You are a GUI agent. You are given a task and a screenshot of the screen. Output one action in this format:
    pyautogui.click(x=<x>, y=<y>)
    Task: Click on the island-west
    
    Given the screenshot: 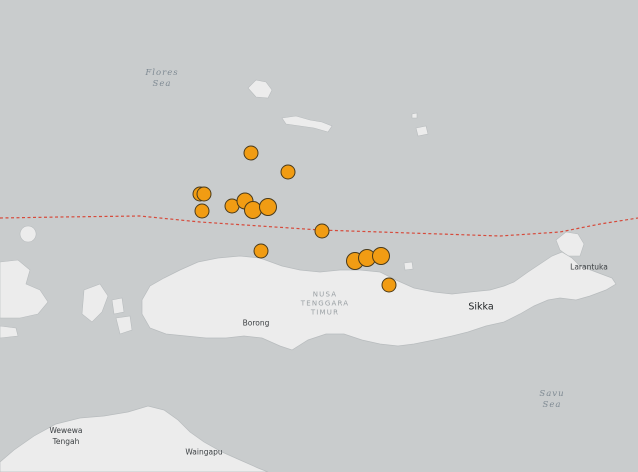 What is the action you would take?
    pyautogui.click(x=24, y=289)
    